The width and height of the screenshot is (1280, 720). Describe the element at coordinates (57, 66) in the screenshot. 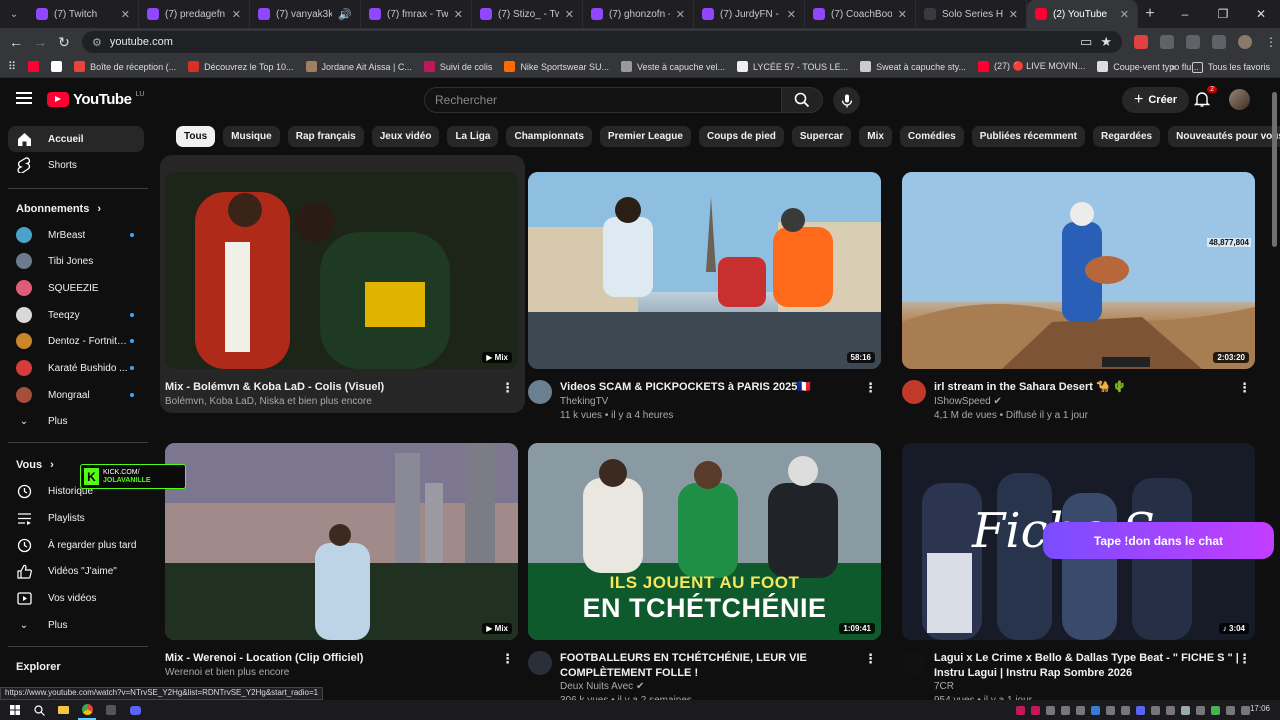

I see `bookmark-google` at that location.